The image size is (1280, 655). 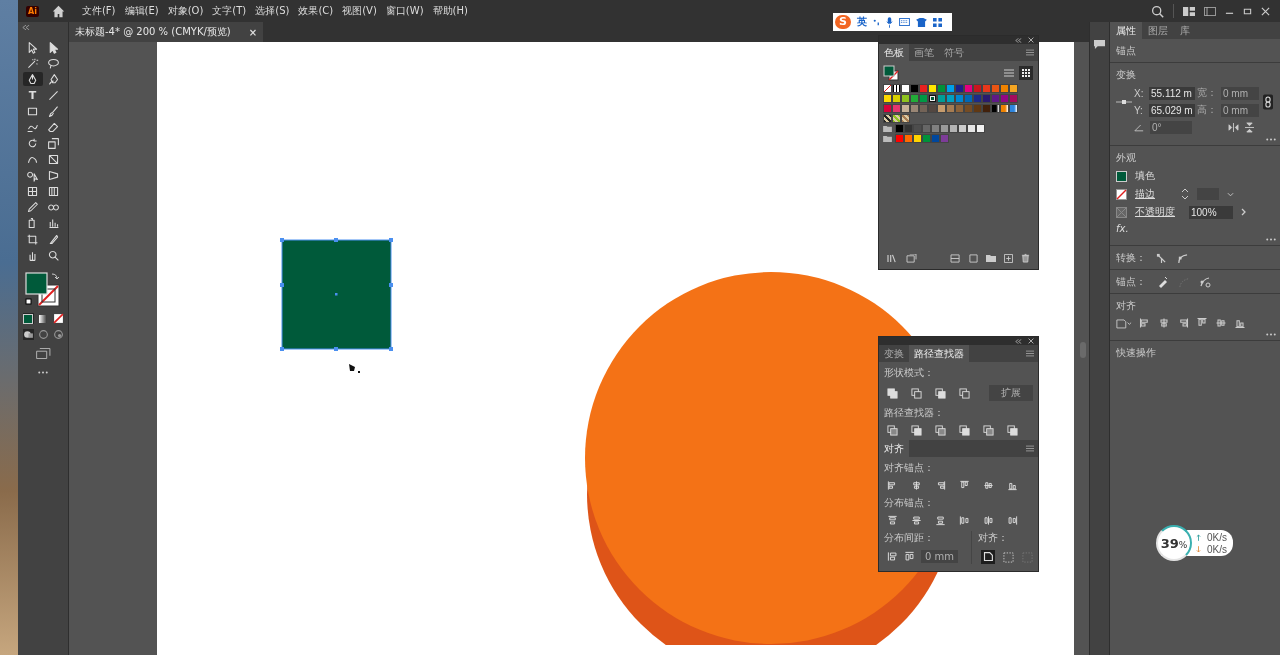 I want to click on section-label: 路径查找器：, so click(x=914, y=413).